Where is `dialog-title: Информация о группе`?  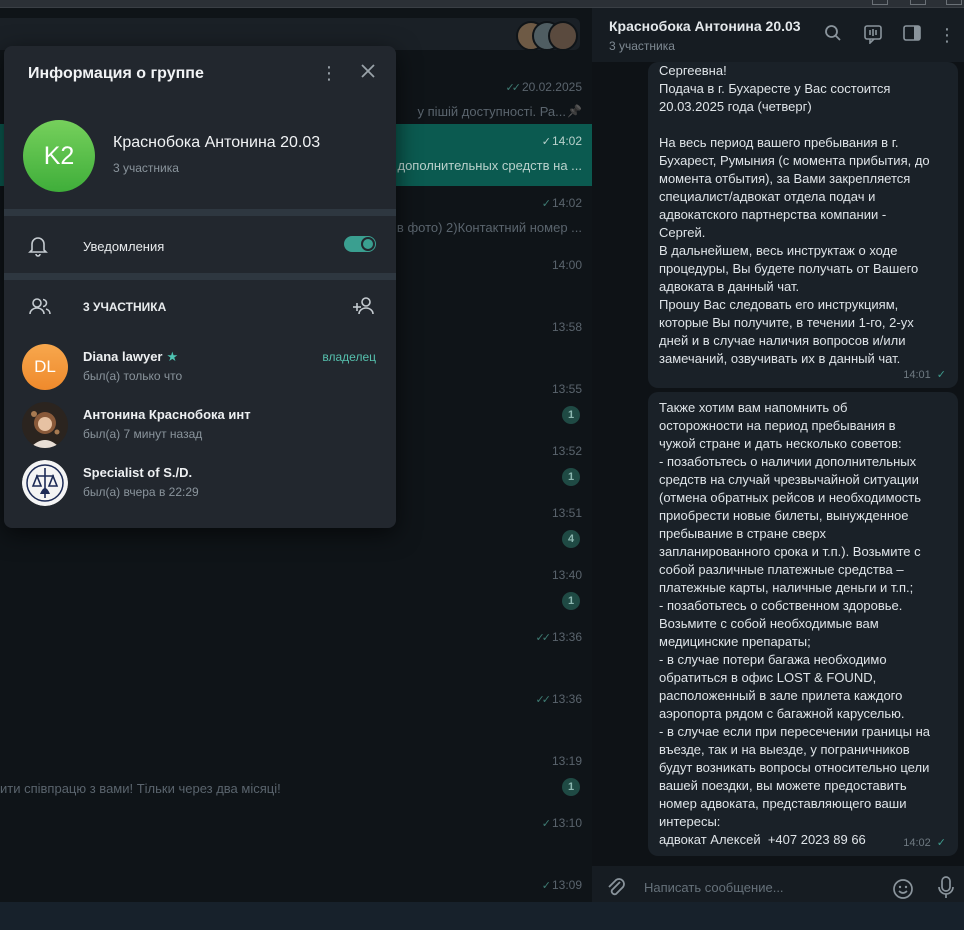
dialog-title: Информация о группе is located at coordinates (116, 73).